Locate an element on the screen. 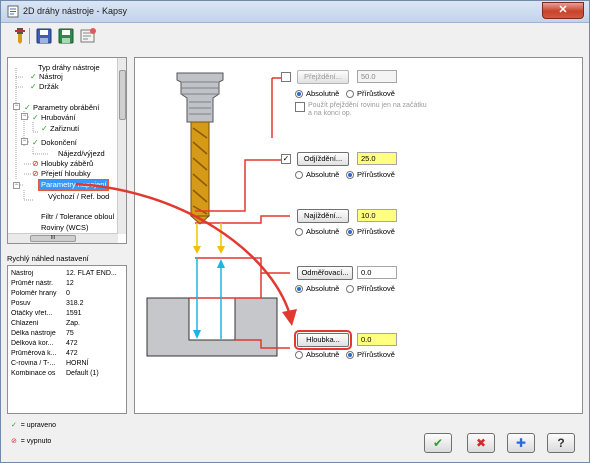 The image size is (590, 463). clearance-absolute-label: Absolutně is located at coordinates (323, 93).